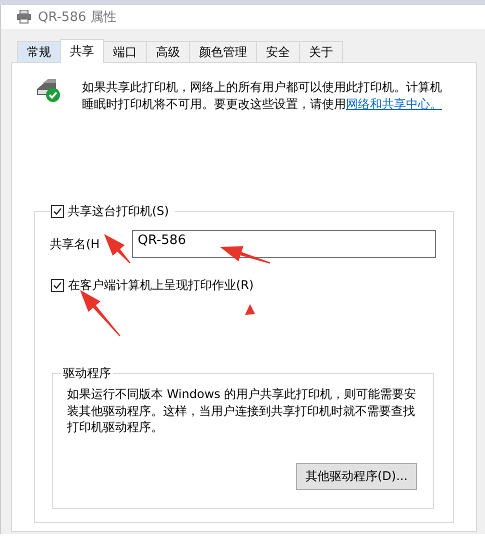 This screenshot has width=485, height=543. I want to click on tab: 关于, so click(321, 51).